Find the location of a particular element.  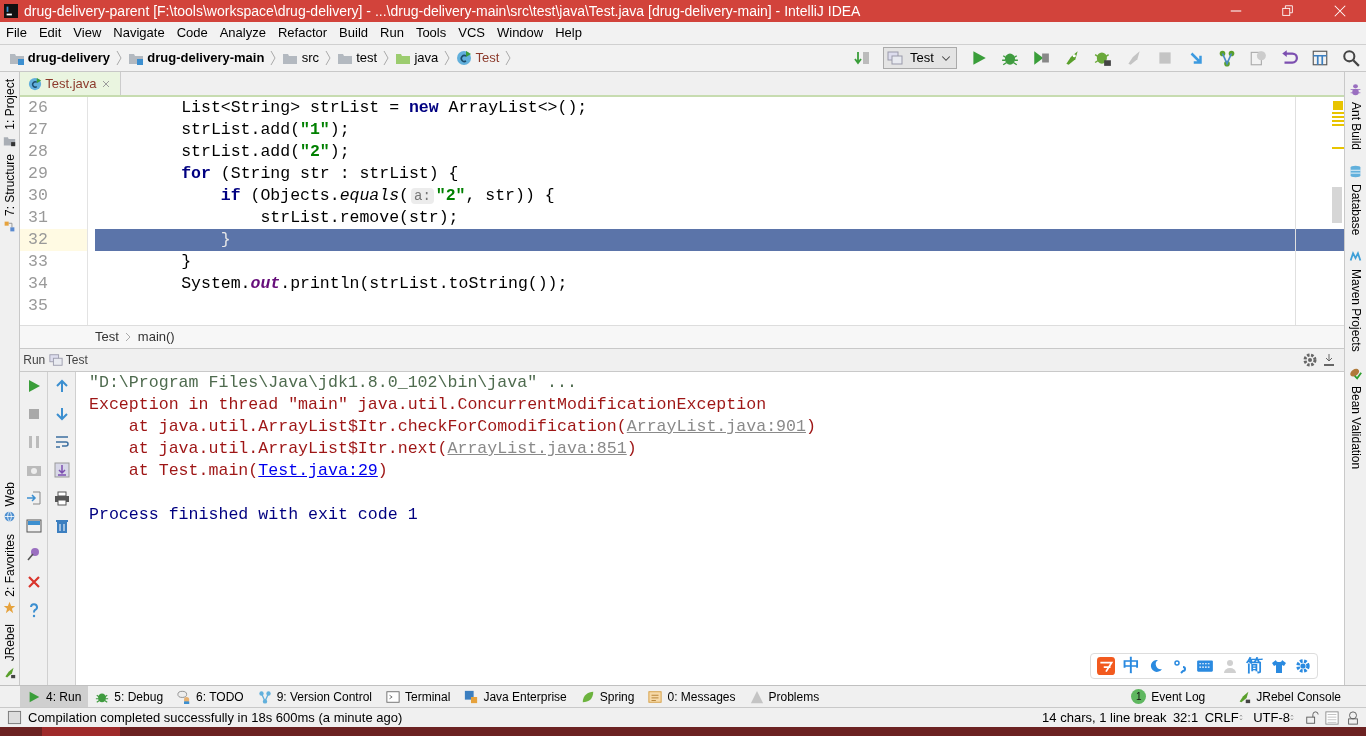

tool-window-button: 0: Messages is located at coordinates (692, 696).